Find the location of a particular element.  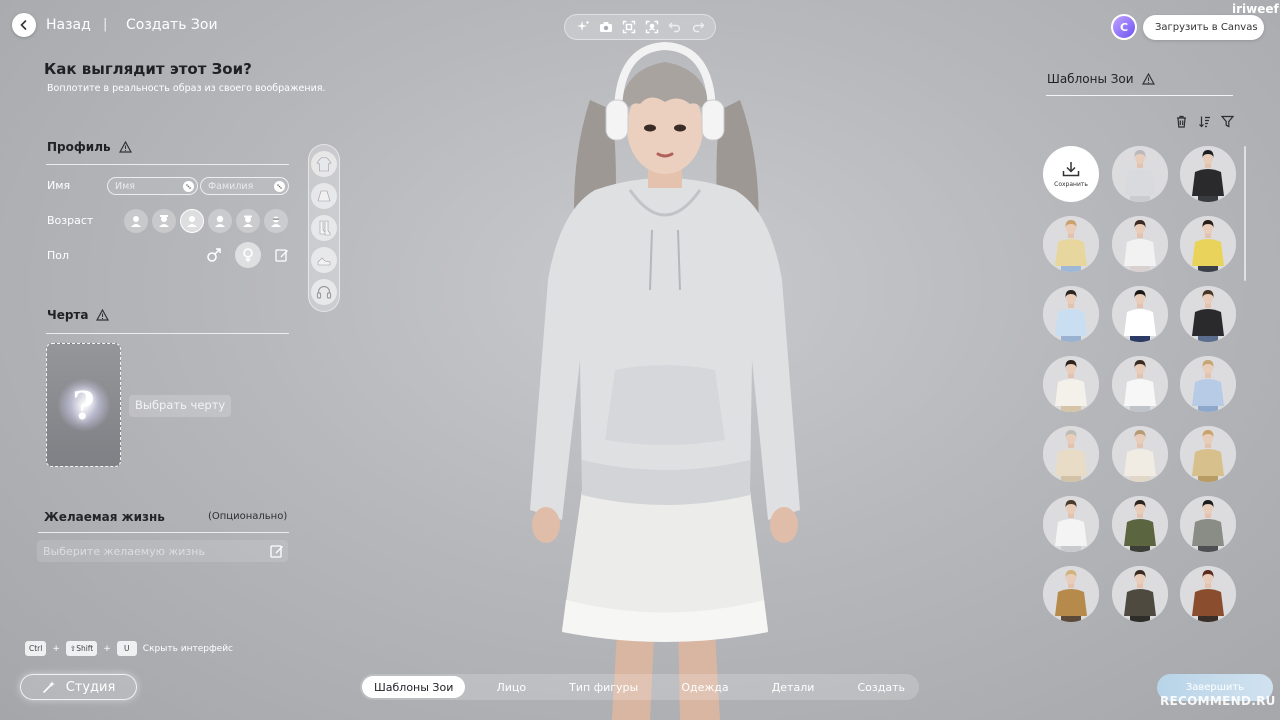

outfit-quick-strip is located at coordinates (324, 228).